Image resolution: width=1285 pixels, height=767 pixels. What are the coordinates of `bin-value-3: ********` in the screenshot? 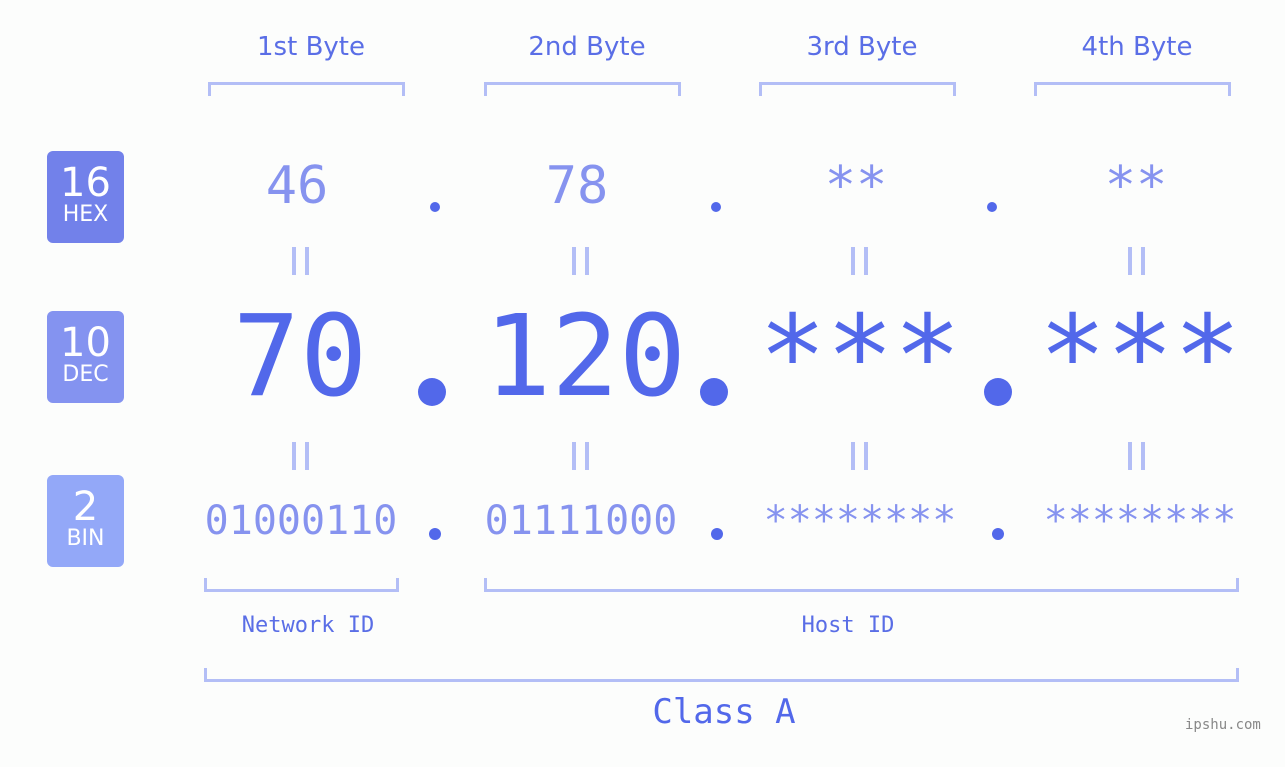 It's located at (860, 521).